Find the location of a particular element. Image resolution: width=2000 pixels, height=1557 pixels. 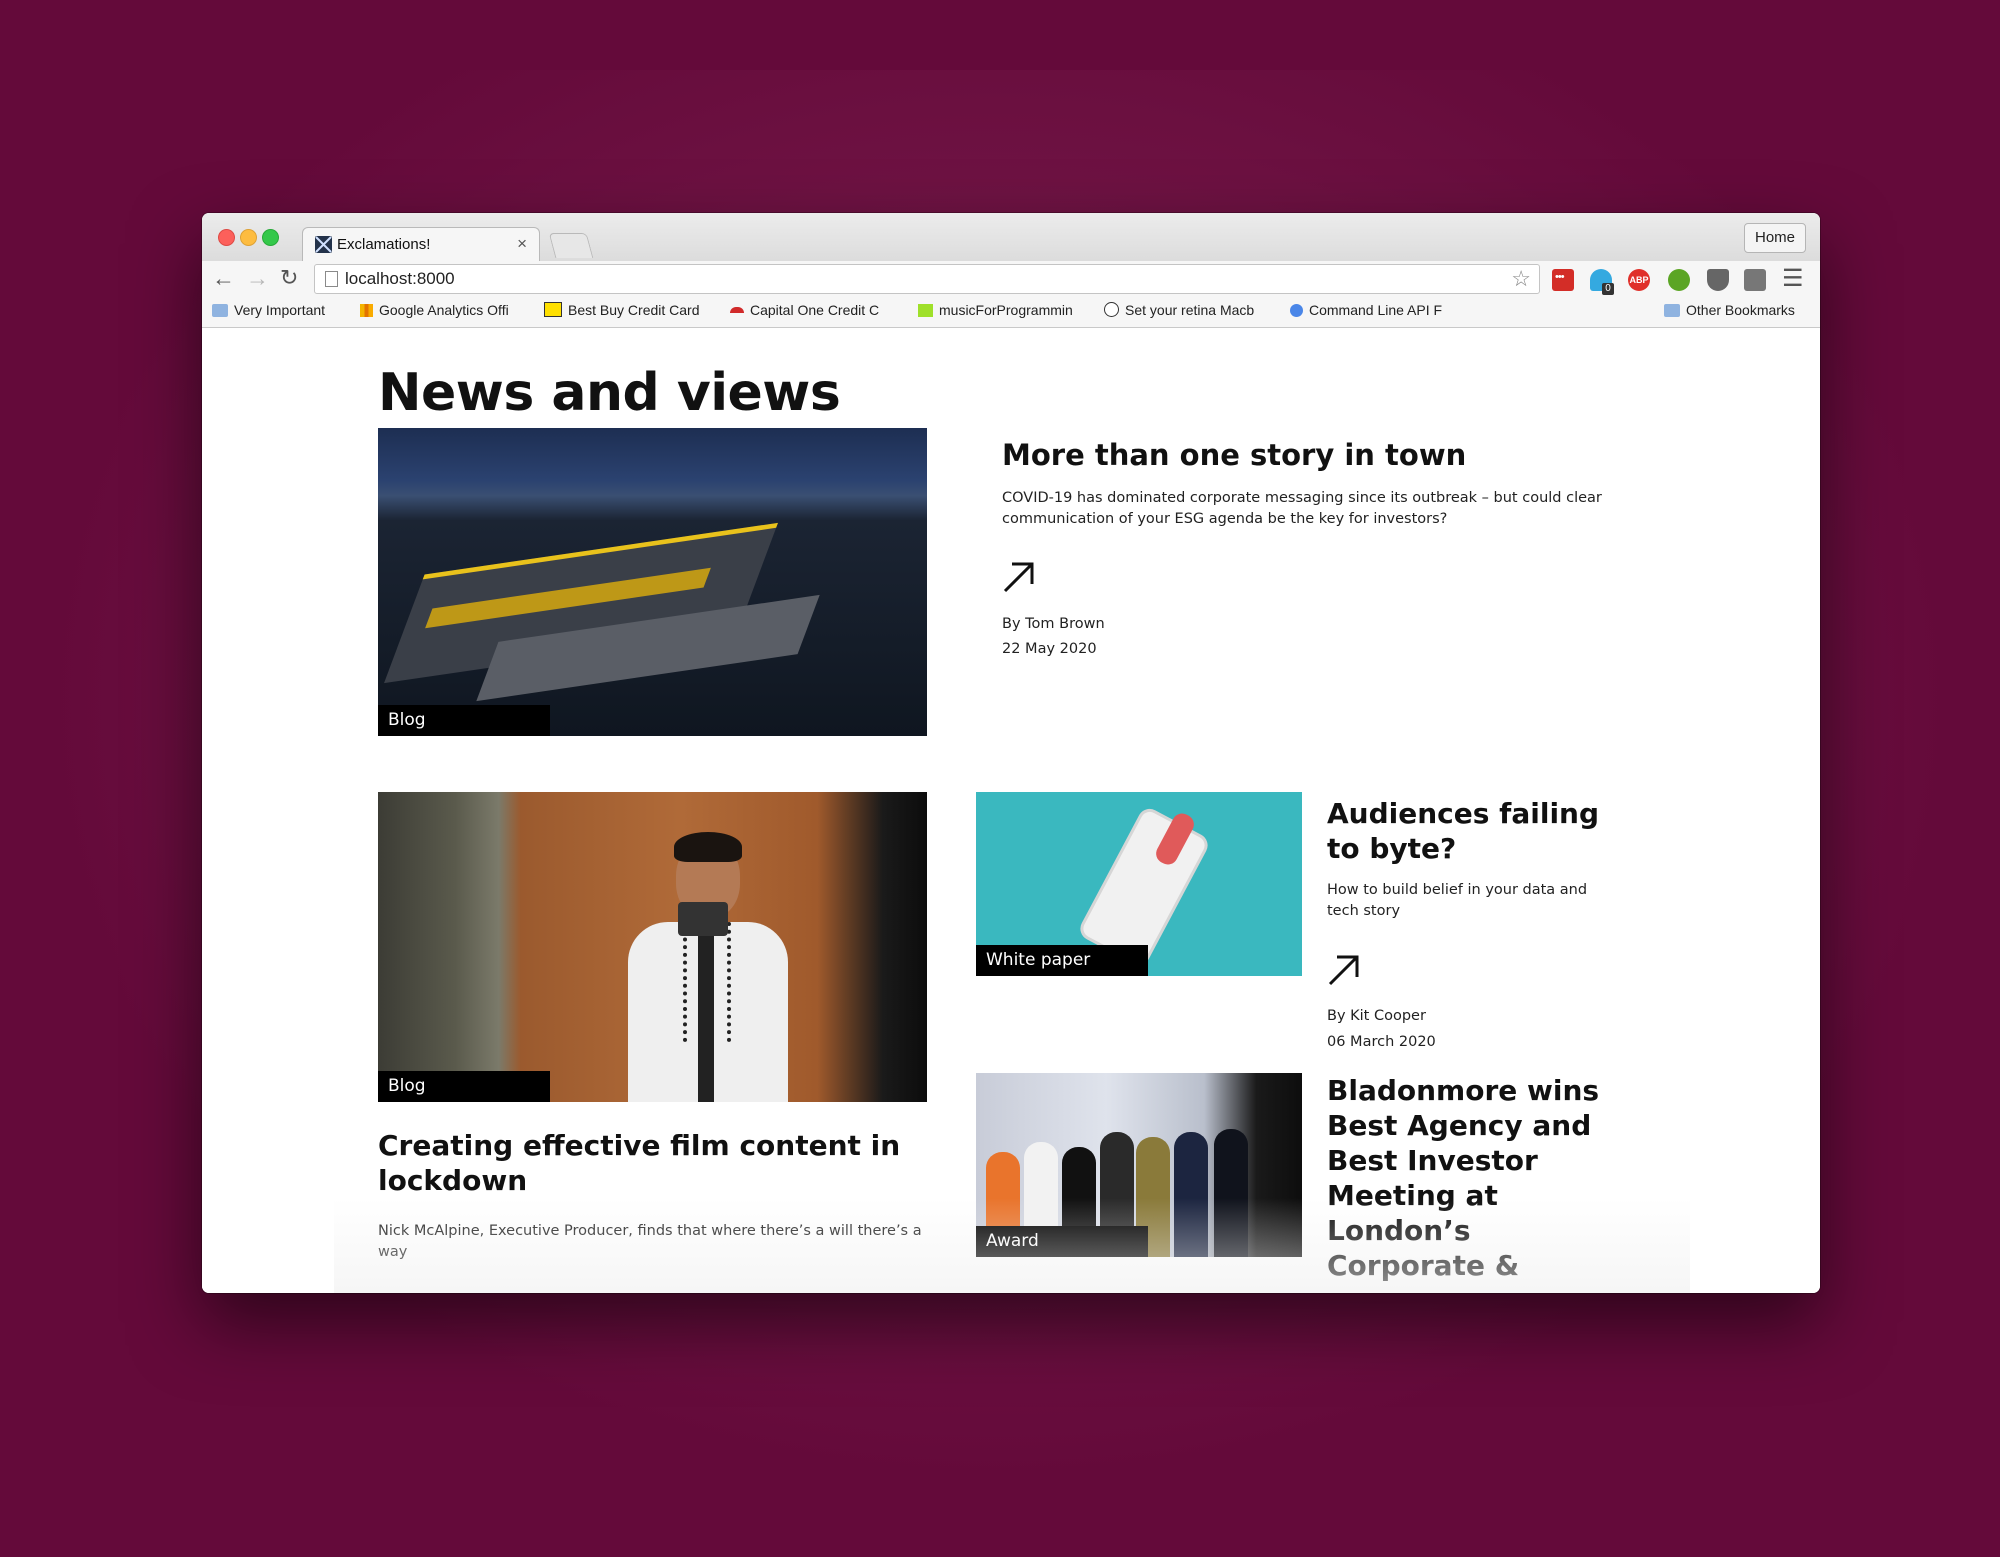

bookmark-music-for-programming: musicForProgrammin is located at coordinates (1003, 312).